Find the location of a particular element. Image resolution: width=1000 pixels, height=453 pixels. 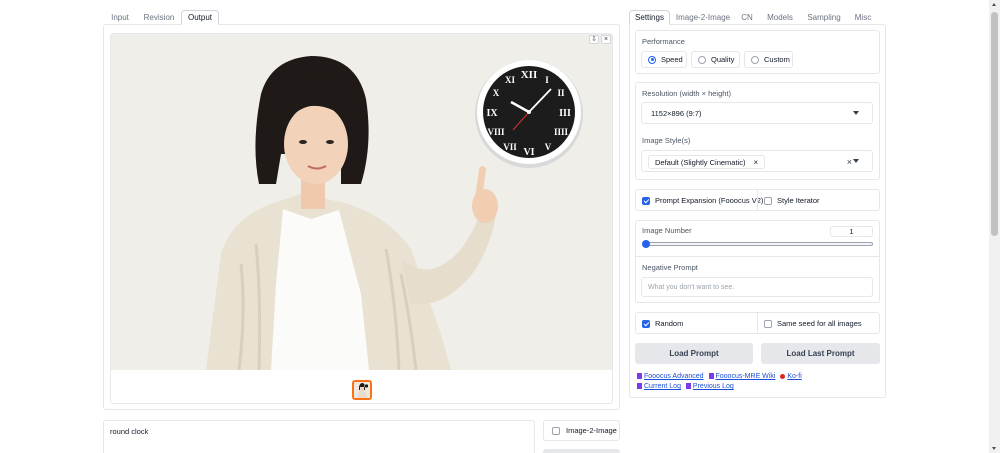

generate-button is located at coordinates (581, 451).